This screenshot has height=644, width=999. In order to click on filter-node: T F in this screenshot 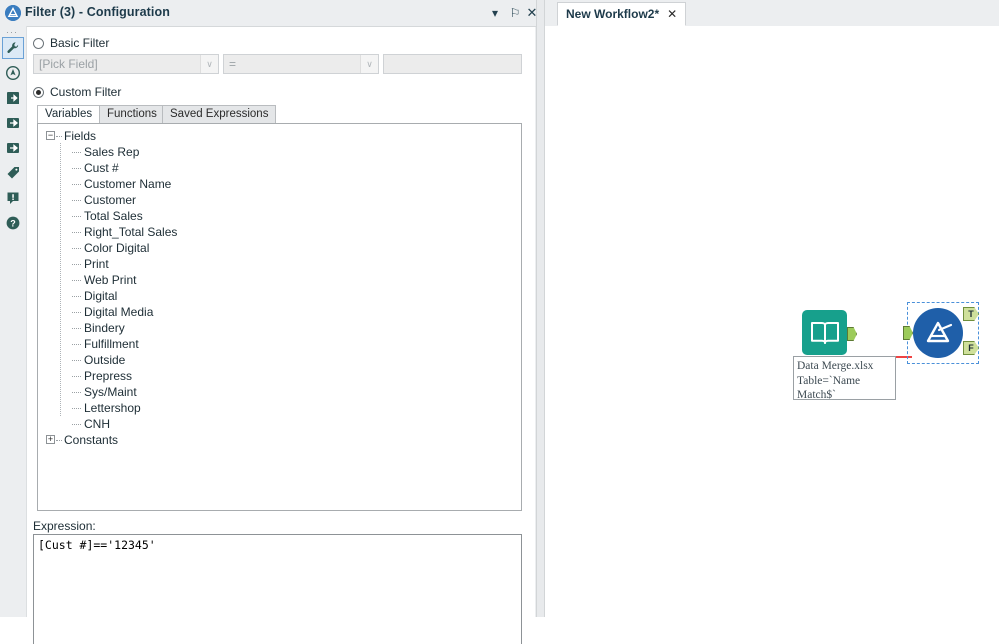, I will do `click(941, 332)`.